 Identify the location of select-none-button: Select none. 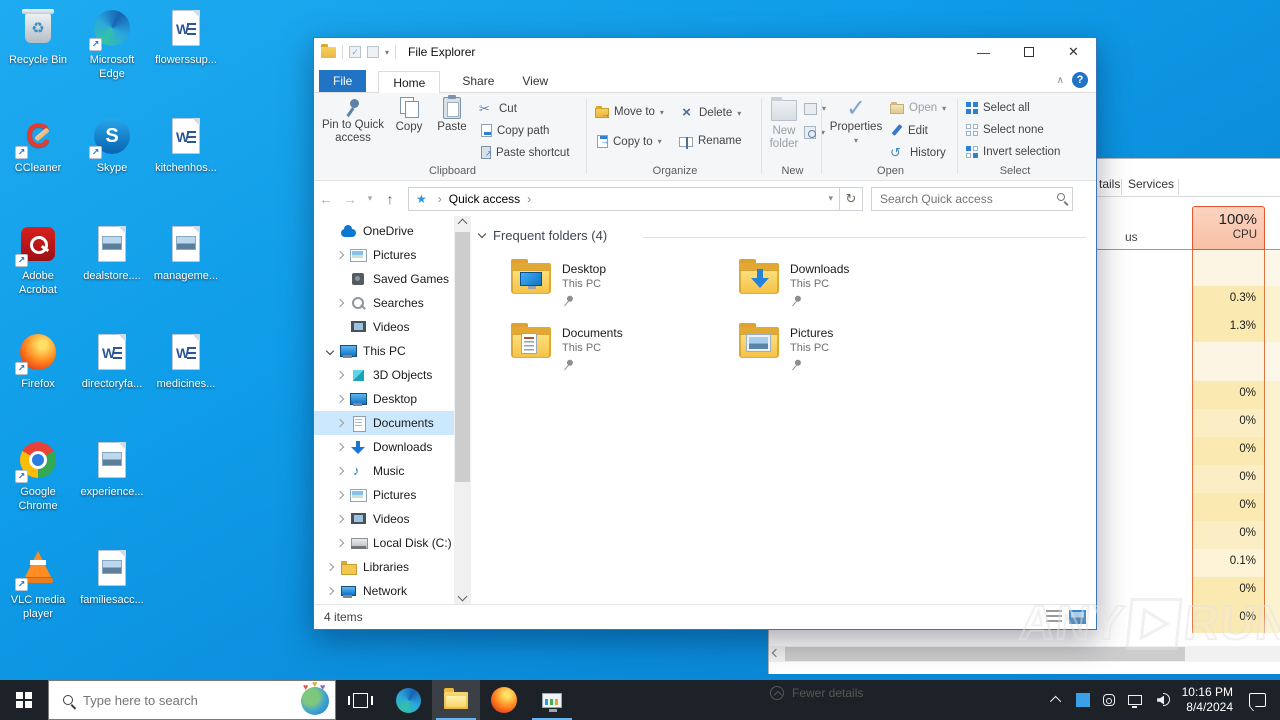
(1005, 130).